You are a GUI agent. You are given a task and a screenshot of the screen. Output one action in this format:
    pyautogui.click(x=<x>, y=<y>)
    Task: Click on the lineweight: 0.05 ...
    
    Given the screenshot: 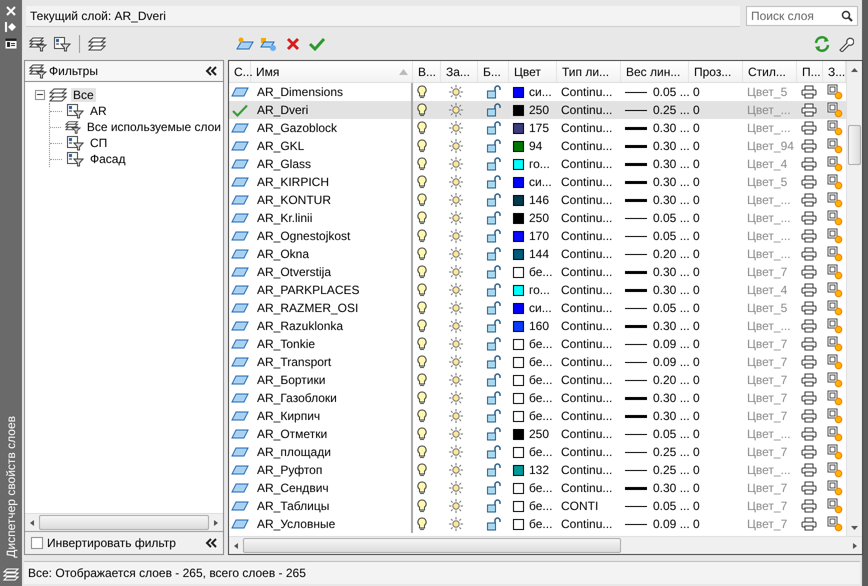 What is the action you would take?
    pyautogui.click(x=671, y=236)
    